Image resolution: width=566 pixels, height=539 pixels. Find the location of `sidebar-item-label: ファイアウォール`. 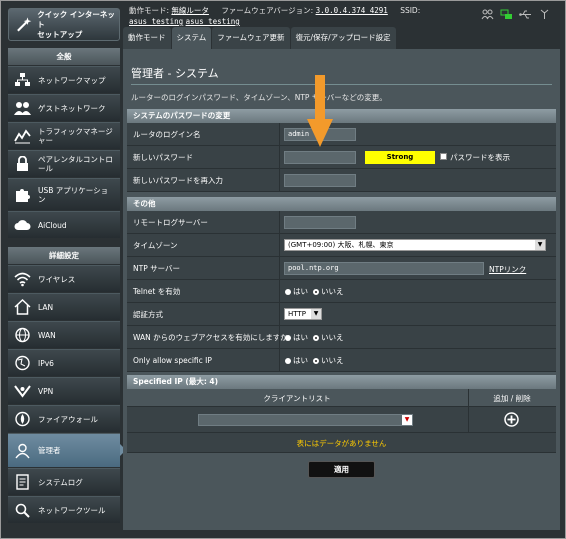

sidebar-item-label: ファイアウォール is located at coordinates (68, 419).